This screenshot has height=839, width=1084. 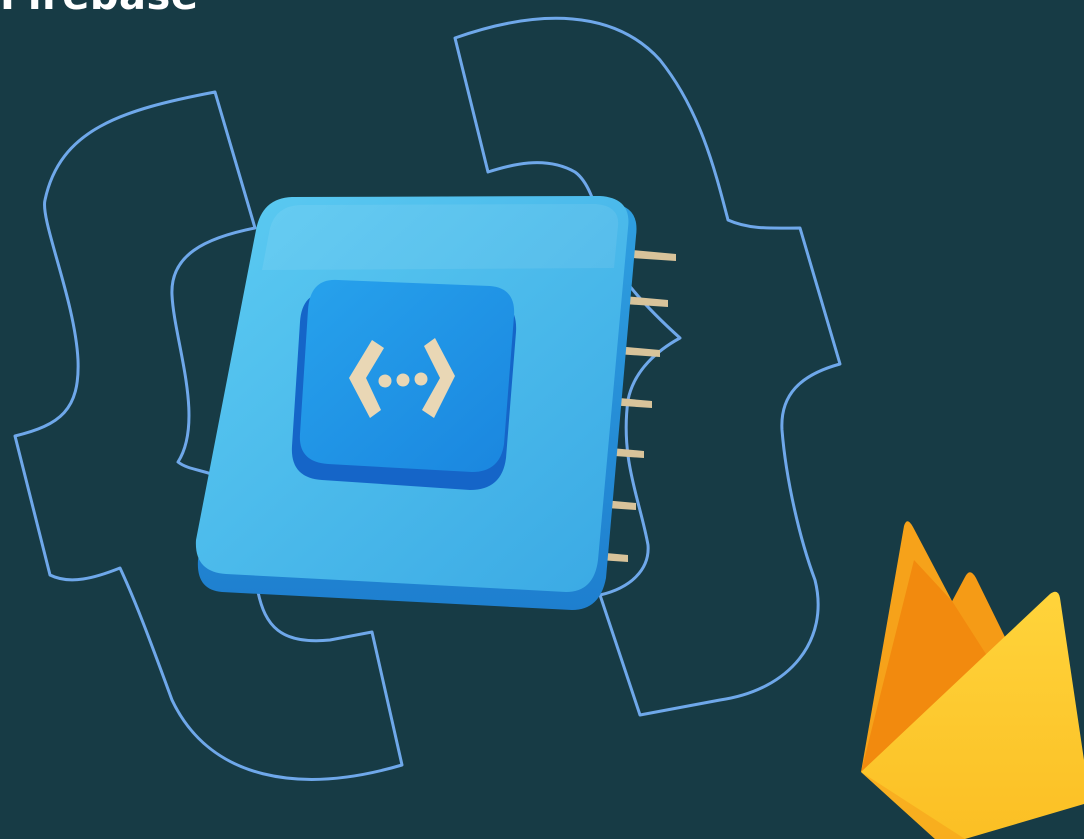 What do you see at coordinates (972, 680) in the screenshot?
I see `firebase-flame-icon` at bounding box center [972, 680].